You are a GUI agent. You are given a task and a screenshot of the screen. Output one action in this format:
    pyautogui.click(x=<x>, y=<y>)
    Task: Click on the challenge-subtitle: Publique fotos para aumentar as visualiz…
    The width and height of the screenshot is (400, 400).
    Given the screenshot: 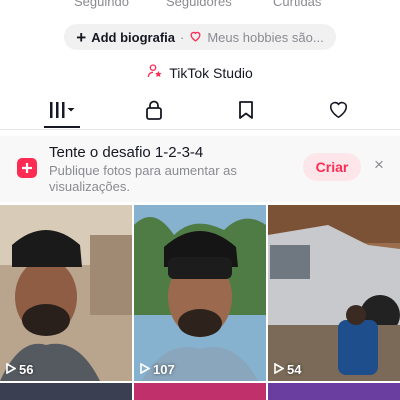 What is the action you would take?
    pyautogui.click(x=143, y=178)
    